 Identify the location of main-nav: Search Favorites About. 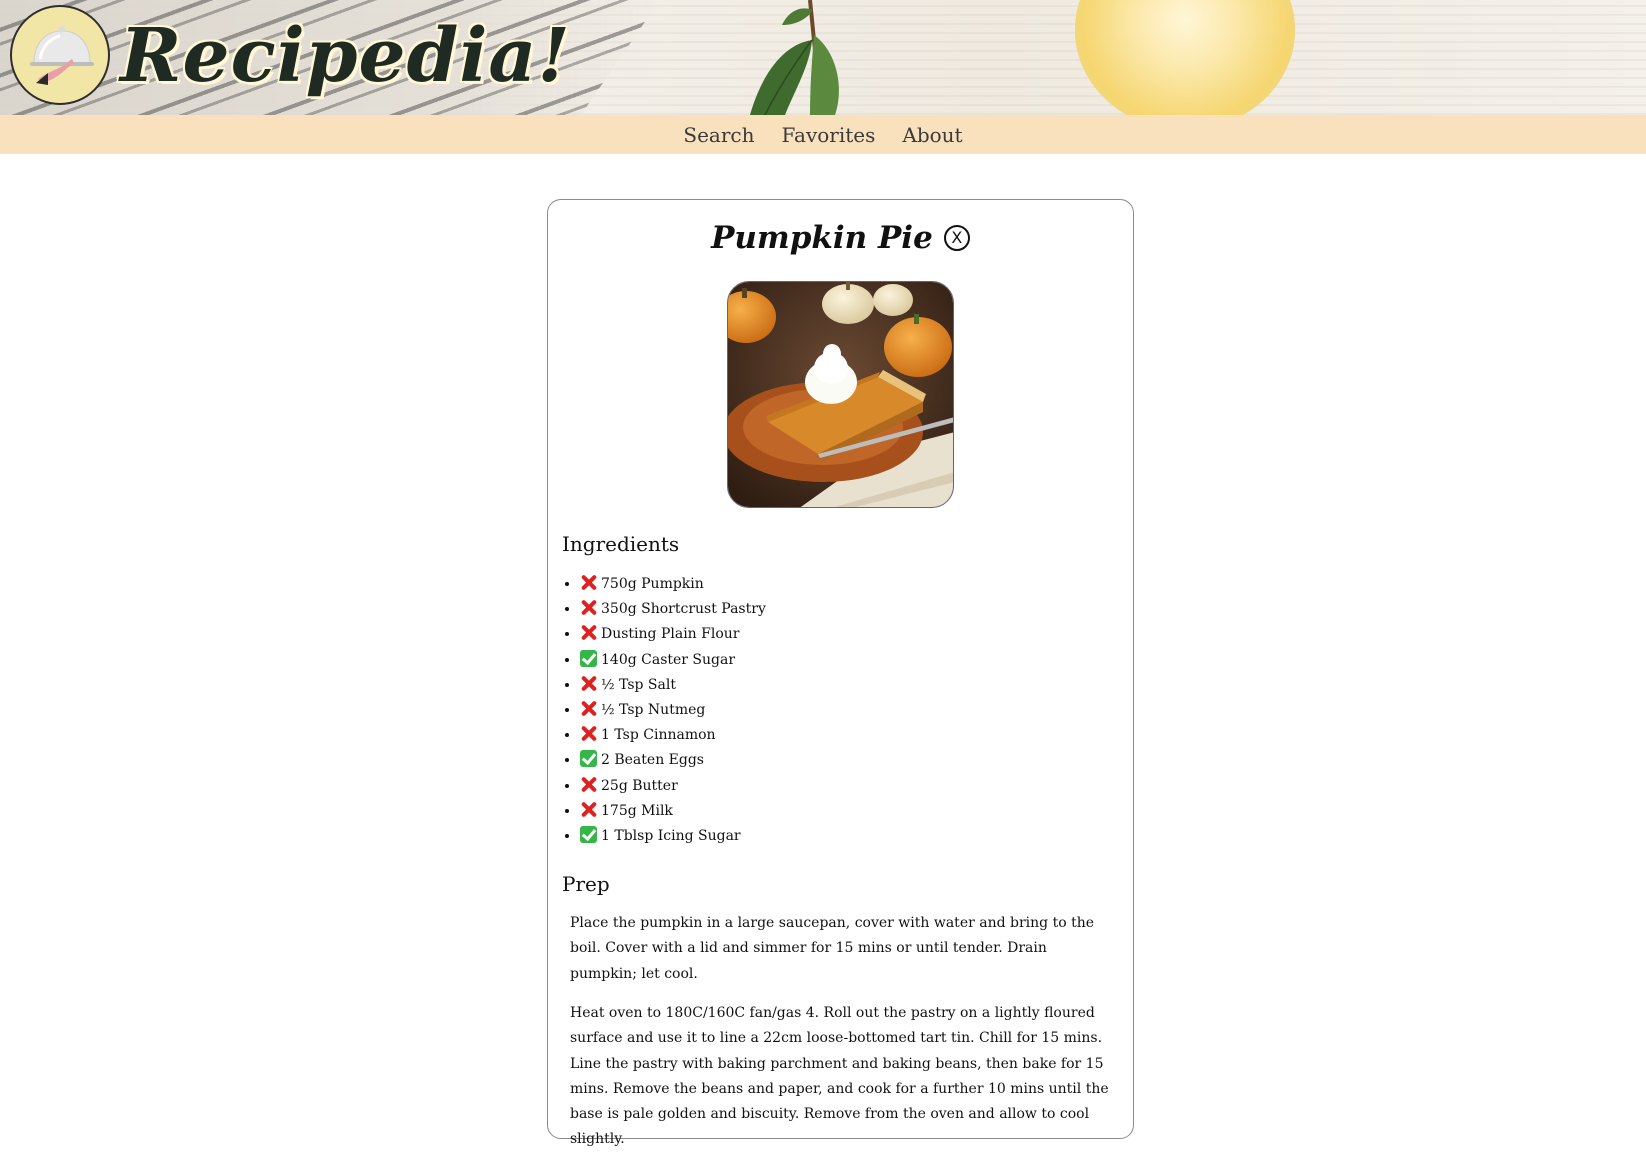
(823, 134).